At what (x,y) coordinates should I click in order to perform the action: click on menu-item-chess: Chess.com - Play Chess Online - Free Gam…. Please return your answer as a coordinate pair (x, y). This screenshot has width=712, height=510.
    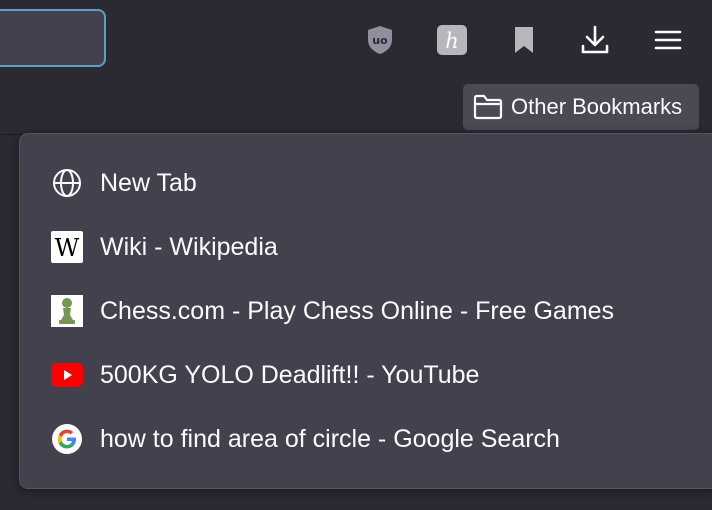
    Looking at the image, I should click on (332, 311).